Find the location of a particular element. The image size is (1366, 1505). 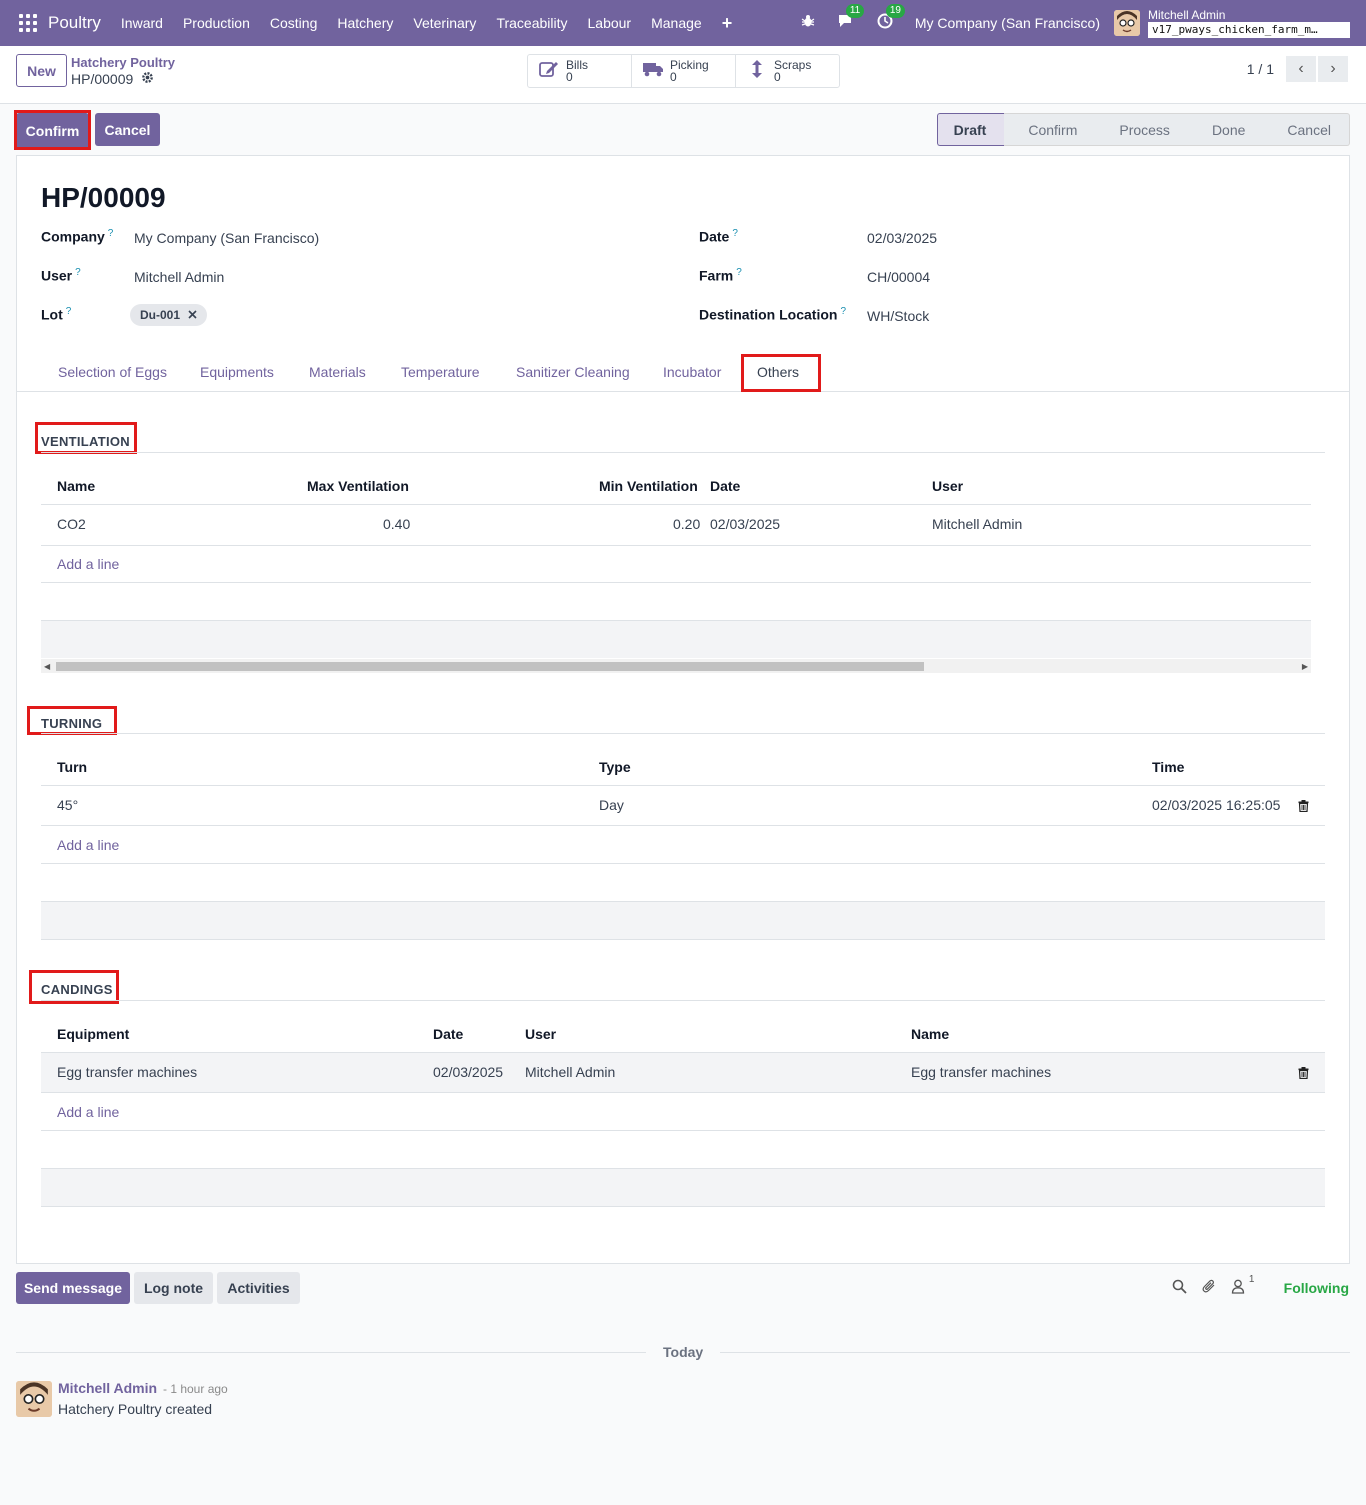

candings-user-cell: Mitchell Admin is located at coordinates (570, 1072).